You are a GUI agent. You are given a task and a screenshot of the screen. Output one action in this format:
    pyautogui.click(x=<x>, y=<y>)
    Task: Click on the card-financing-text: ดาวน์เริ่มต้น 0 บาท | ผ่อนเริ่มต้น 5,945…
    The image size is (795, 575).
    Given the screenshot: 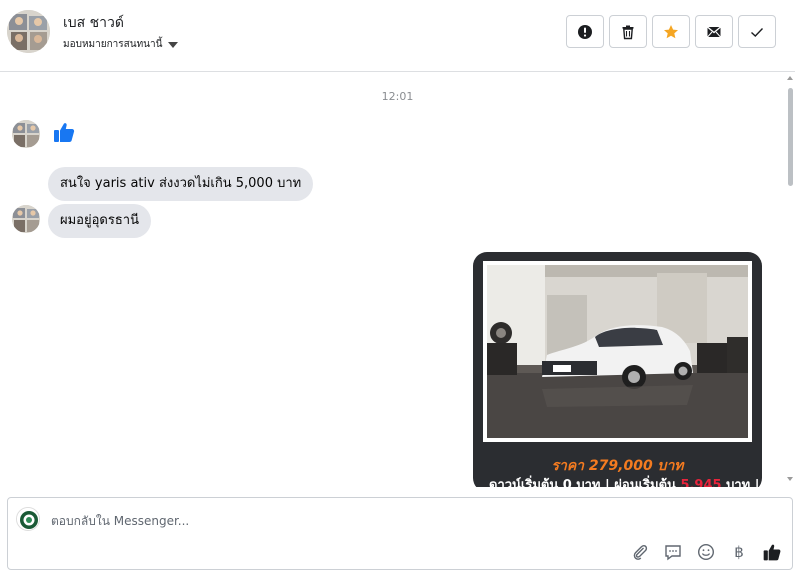 What is the action you would take?
    pyautogui.click(x=624, y=480)
    